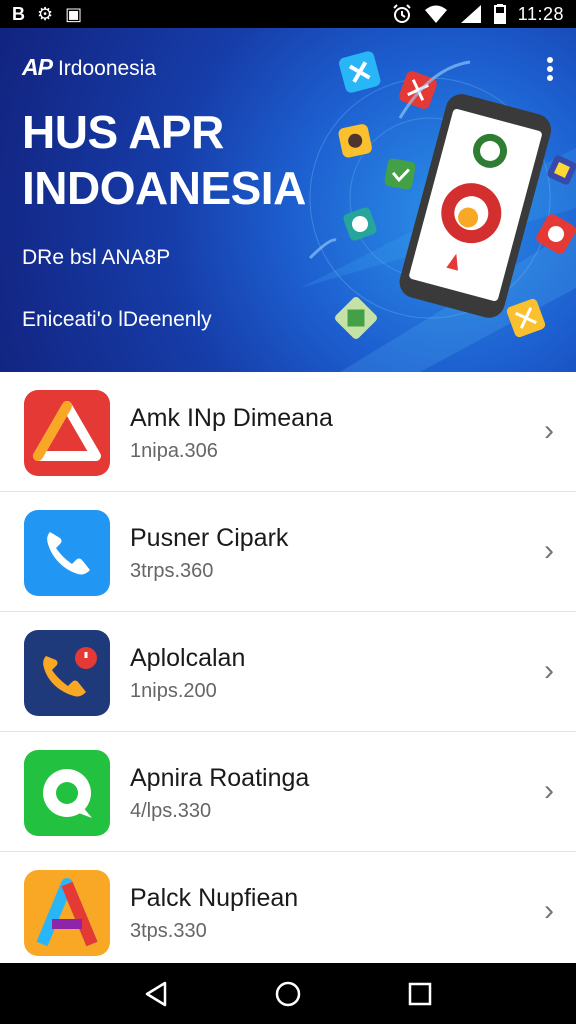 The width and height of the screenshot is (576, 1024). I want to click on triangle-logo-icon, so click(67, 433).